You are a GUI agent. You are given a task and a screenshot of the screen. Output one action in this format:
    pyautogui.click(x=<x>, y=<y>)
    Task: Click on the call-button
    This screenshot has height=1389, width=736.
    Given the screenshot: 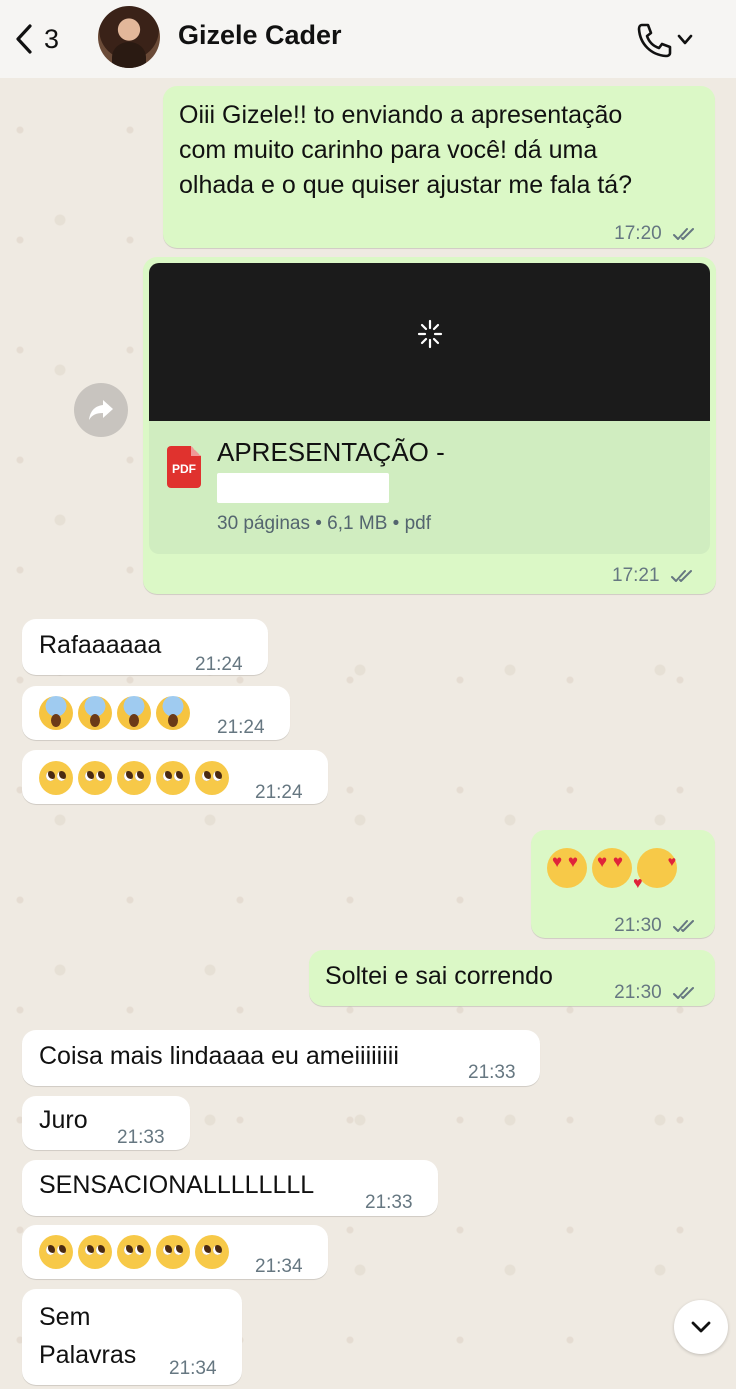 What is the action you would take?
    pyautogui.click(x=669, y=40)
    